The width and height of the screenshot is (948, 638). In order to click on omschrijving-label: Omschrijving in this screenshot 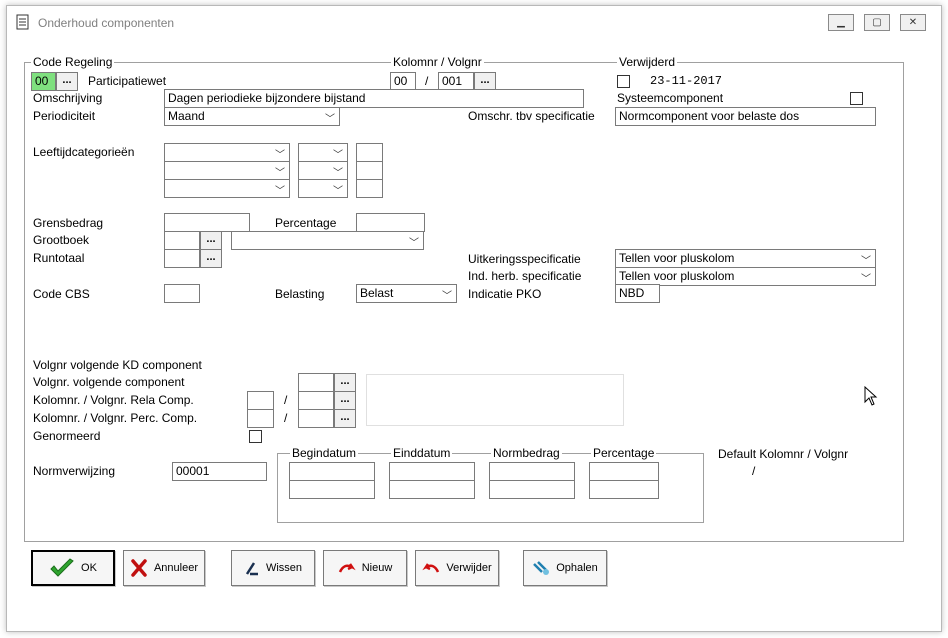, I will do `click(68, 98)`.